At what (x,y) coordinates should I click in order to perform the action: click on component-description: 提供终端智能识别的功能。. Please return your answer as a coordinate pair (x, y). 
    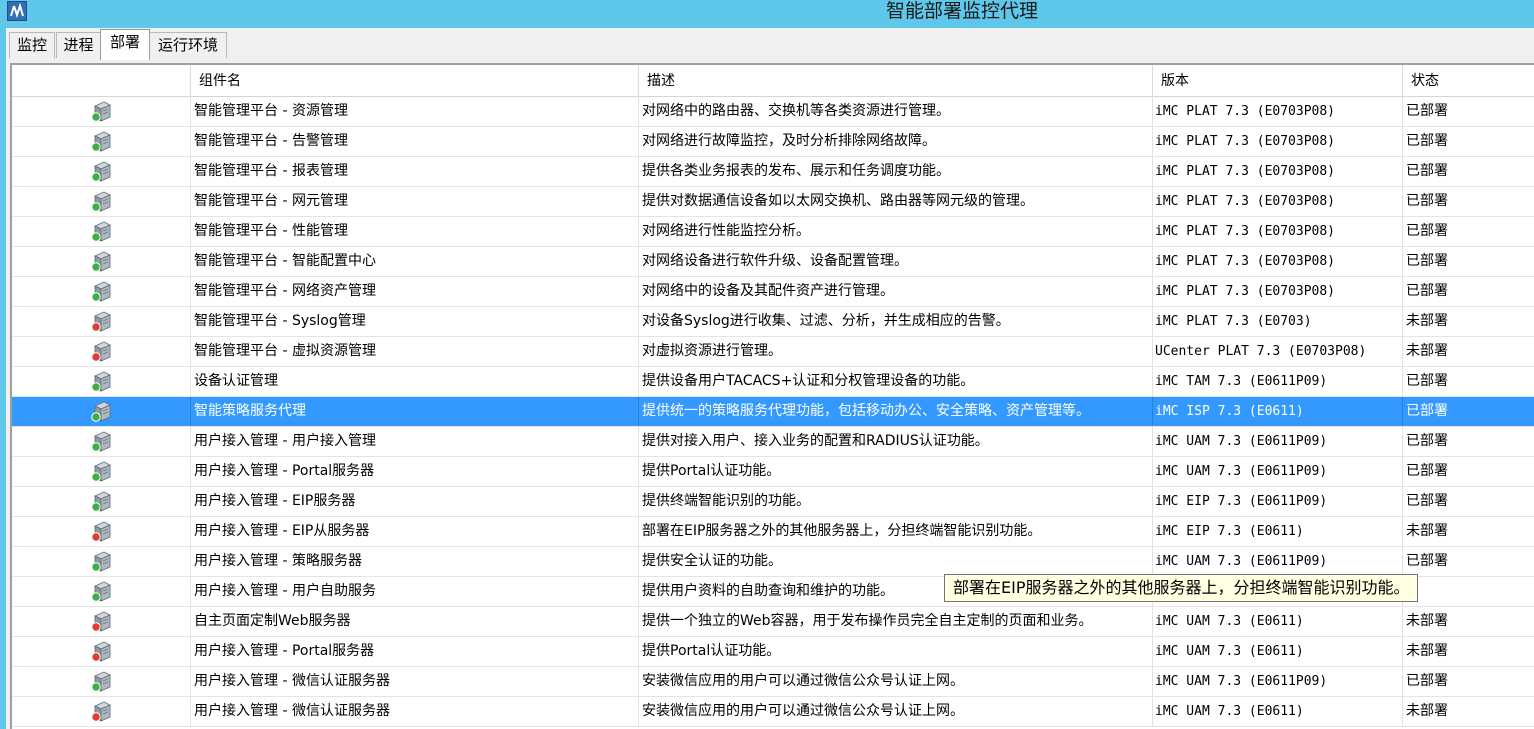
    Looking at the image, I should click on (895, 501).